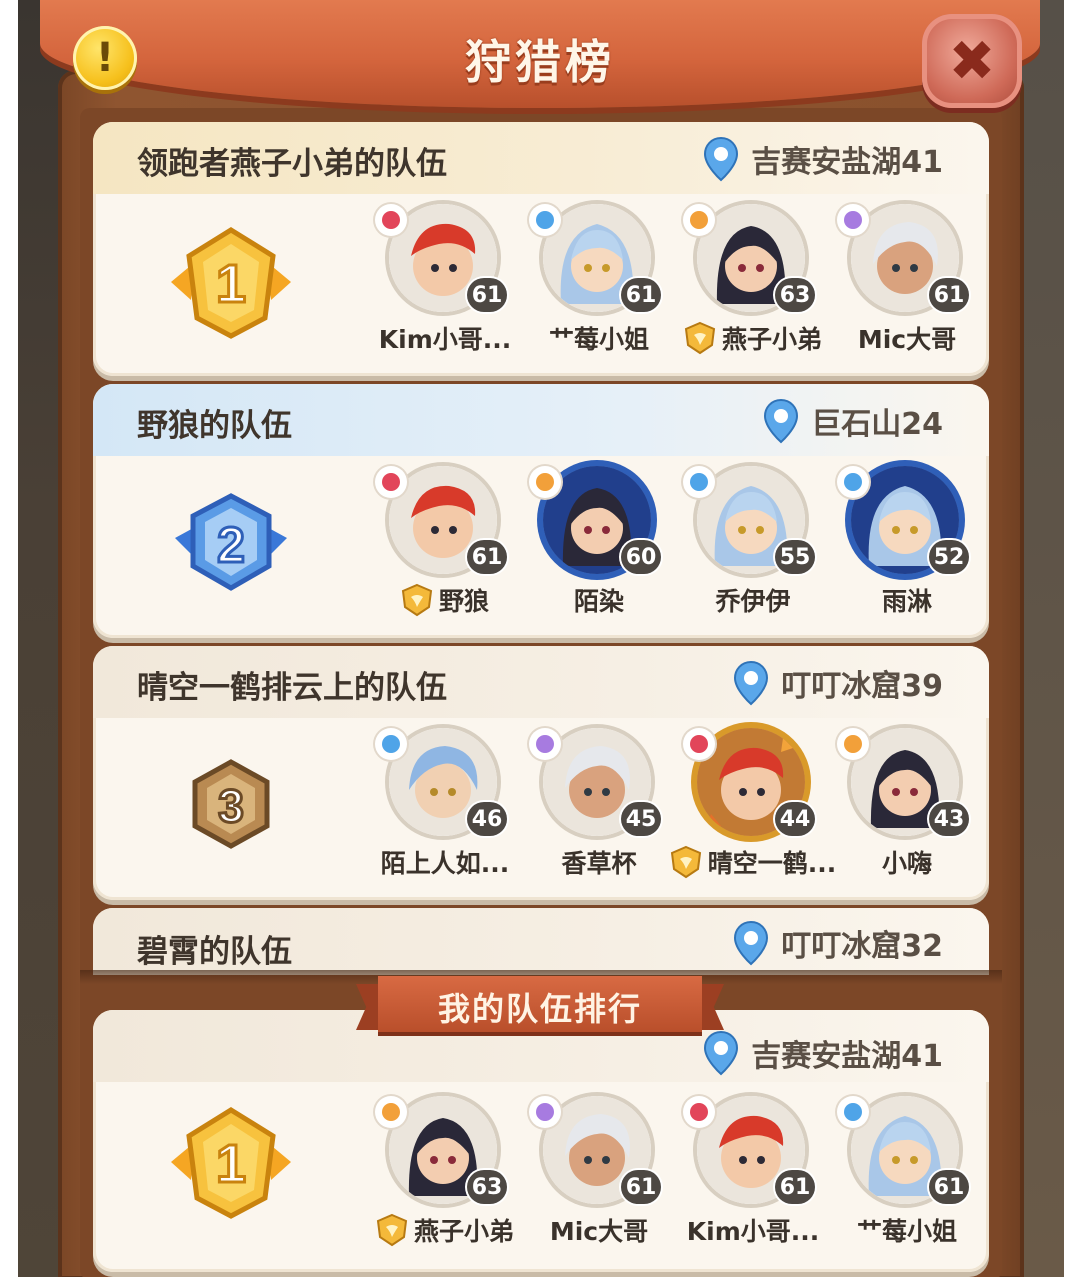 Image resolution: width=1080 pixels, height=1277 pixels. Describe the element at coordinates (599, 551) in the screenshot. I see `member-slot: 60 陌染` at that location.